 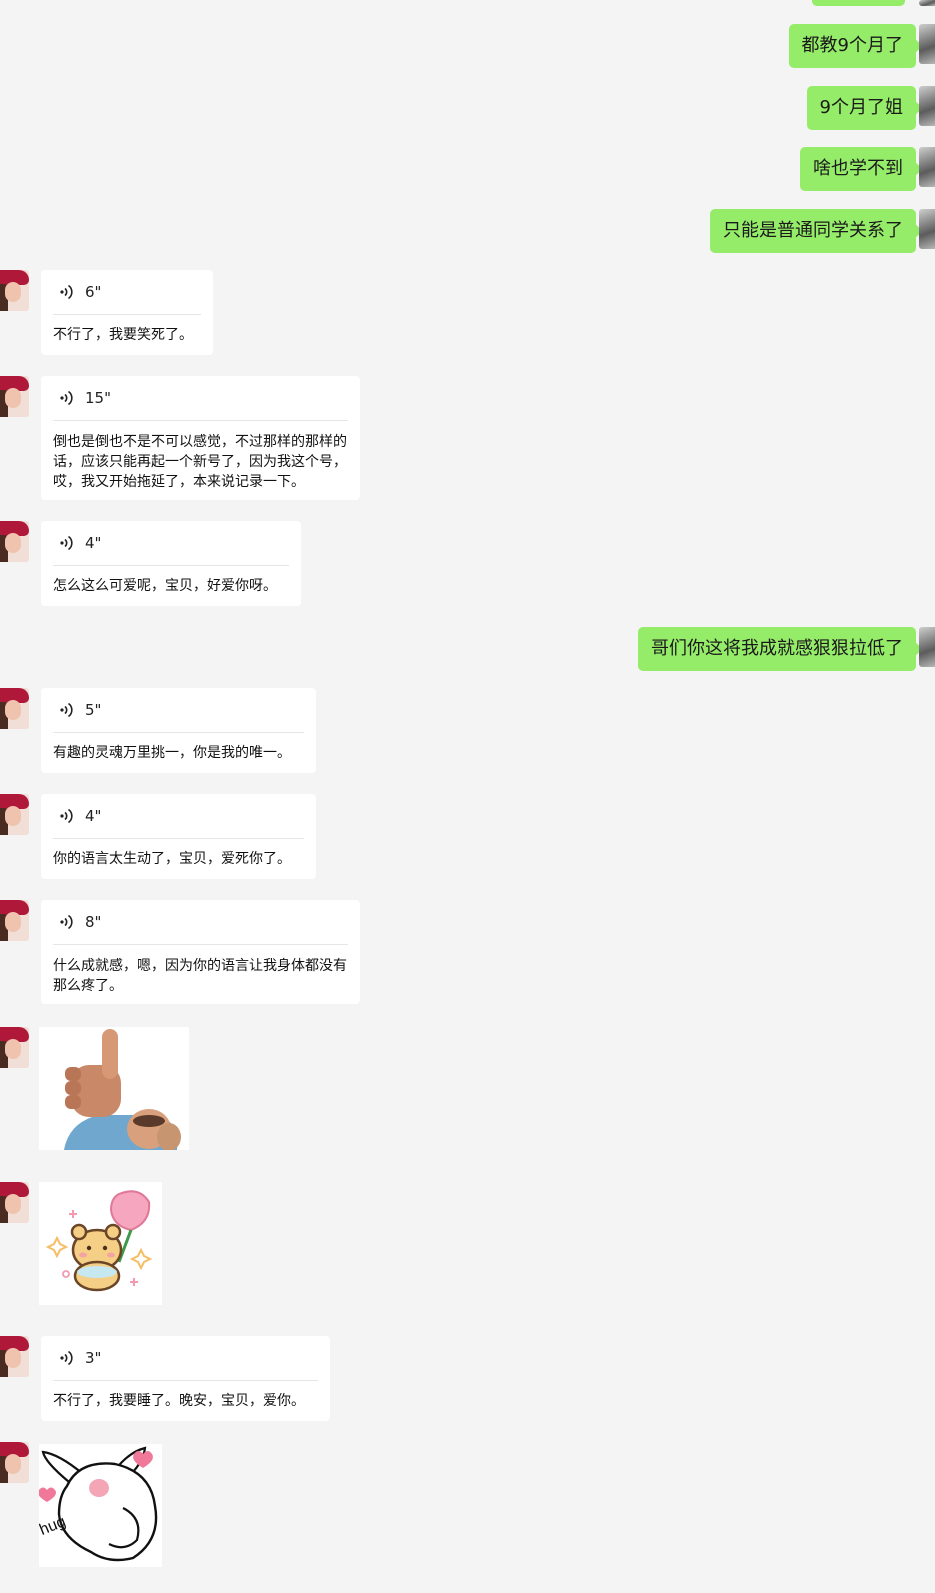 I want to click on voice-message-card: 4" 你的语言太生动了，宝贝，爱死你了。, so click(x=178, y=836).